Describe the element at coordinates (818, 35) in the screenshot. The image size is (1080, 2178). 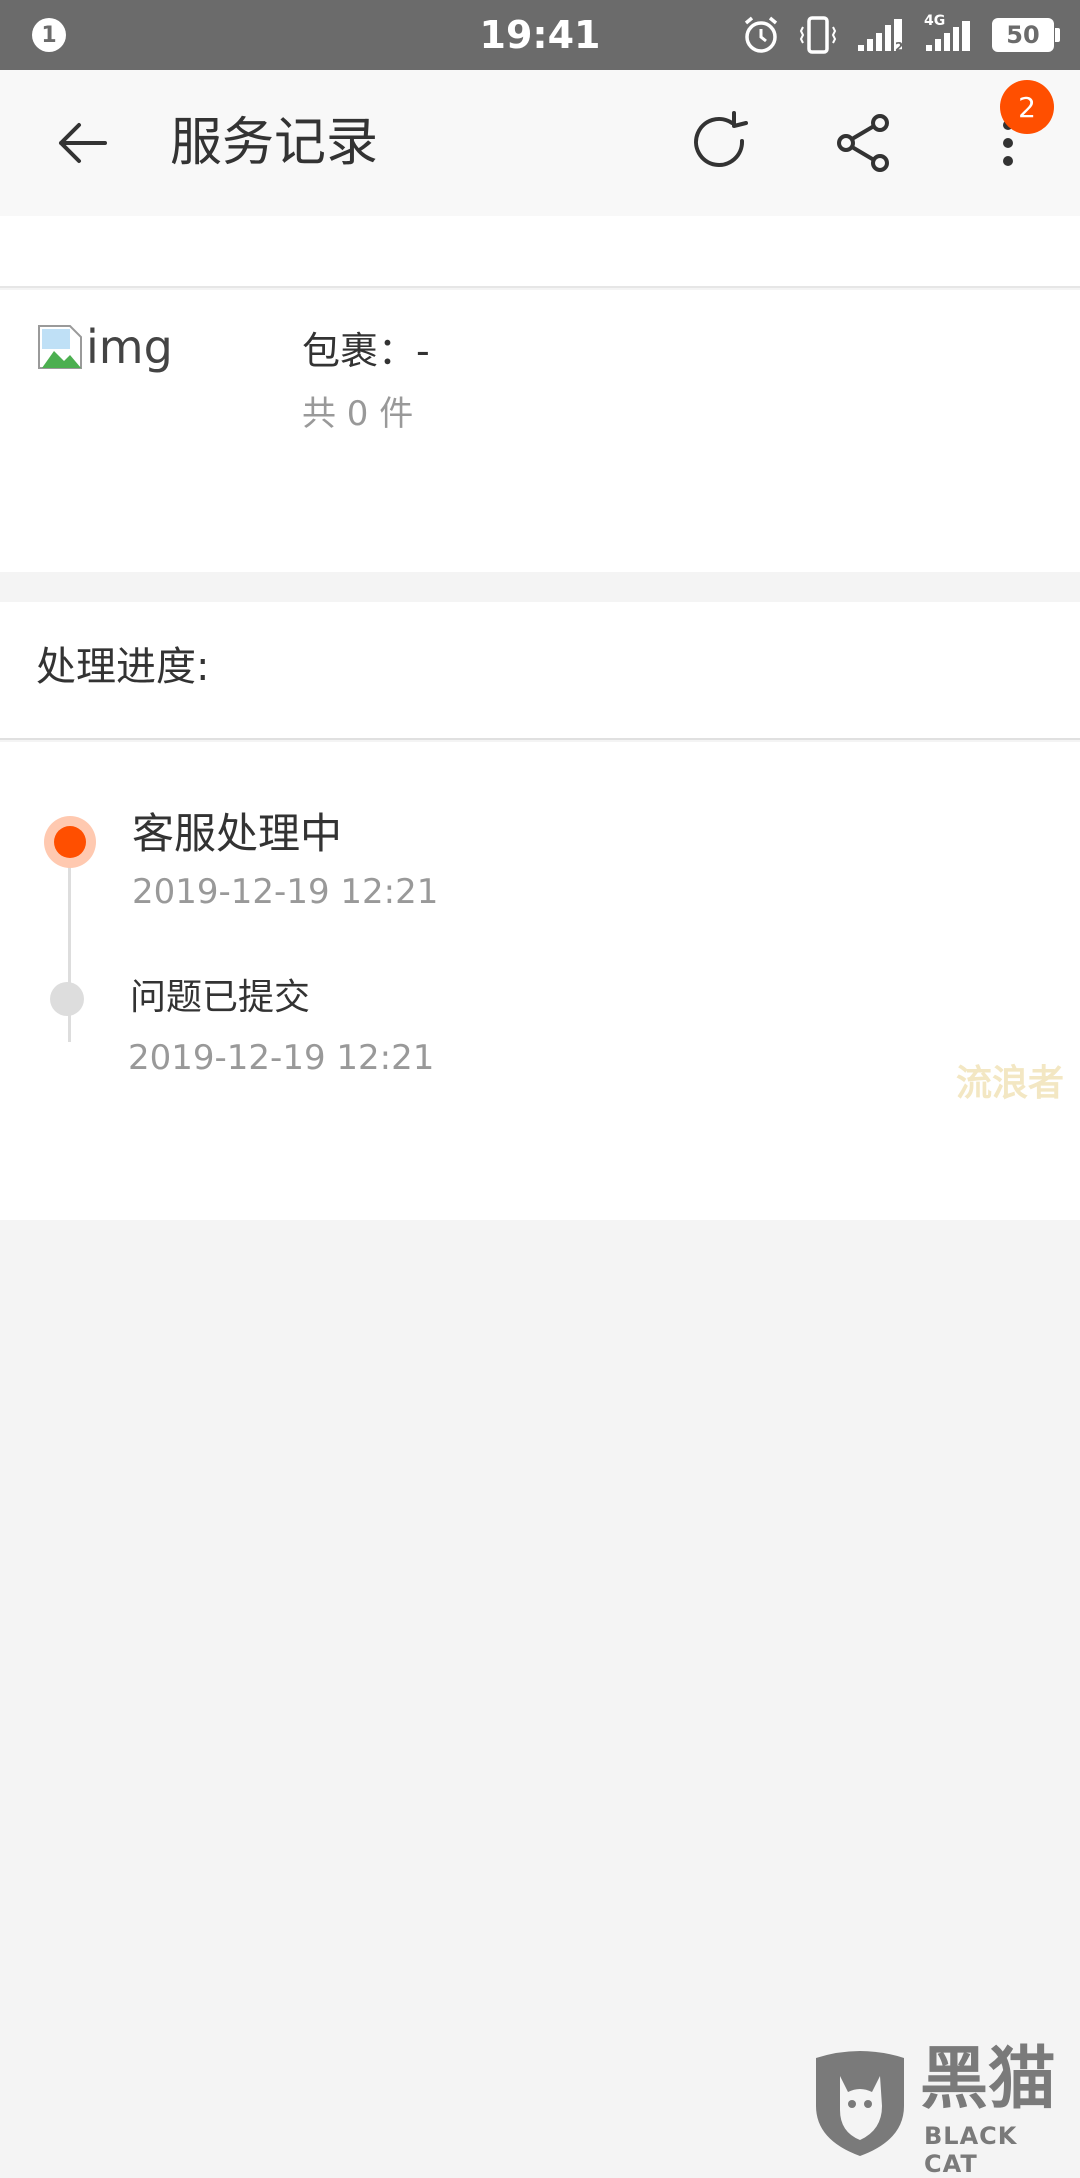
I see `vibrate-icon` at that location.